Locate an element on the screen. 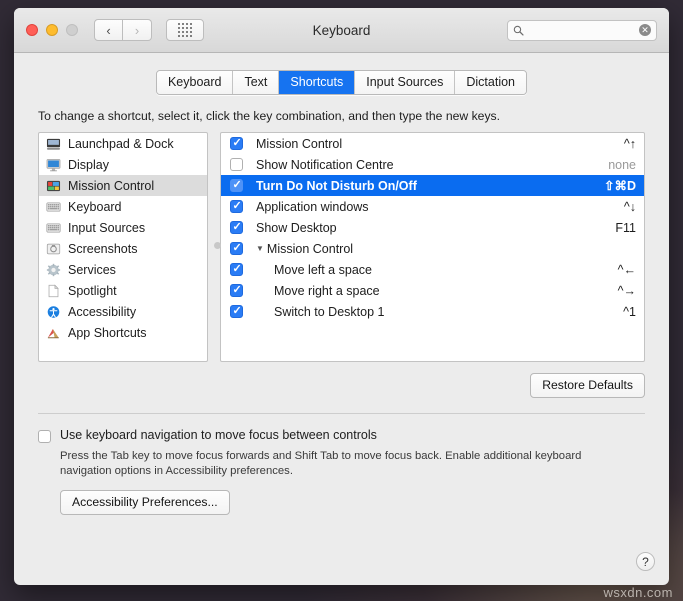 Image resolution: width=683 pixels, height=601 pixels. sidebar-item-input-sources: Input Sources is located at coordinates (123, 227).